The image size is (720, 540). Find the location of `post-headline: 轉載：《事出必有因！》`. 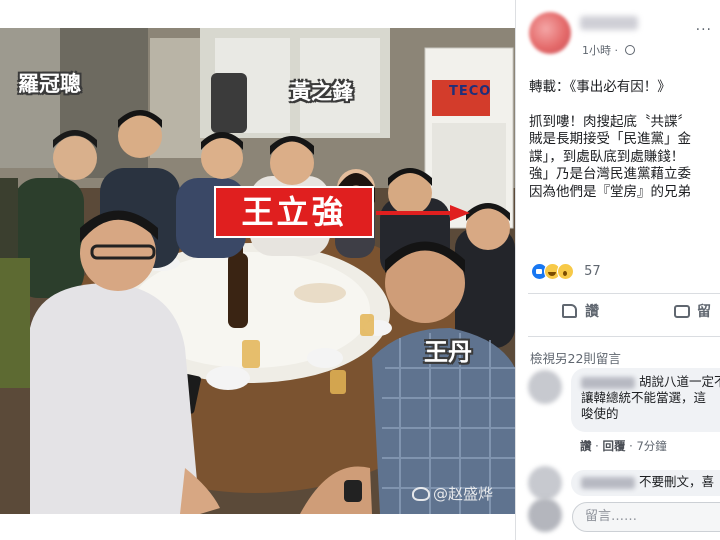

post-headline: 轉載：《事出必有因！》 is located at coordinates (600, 87).